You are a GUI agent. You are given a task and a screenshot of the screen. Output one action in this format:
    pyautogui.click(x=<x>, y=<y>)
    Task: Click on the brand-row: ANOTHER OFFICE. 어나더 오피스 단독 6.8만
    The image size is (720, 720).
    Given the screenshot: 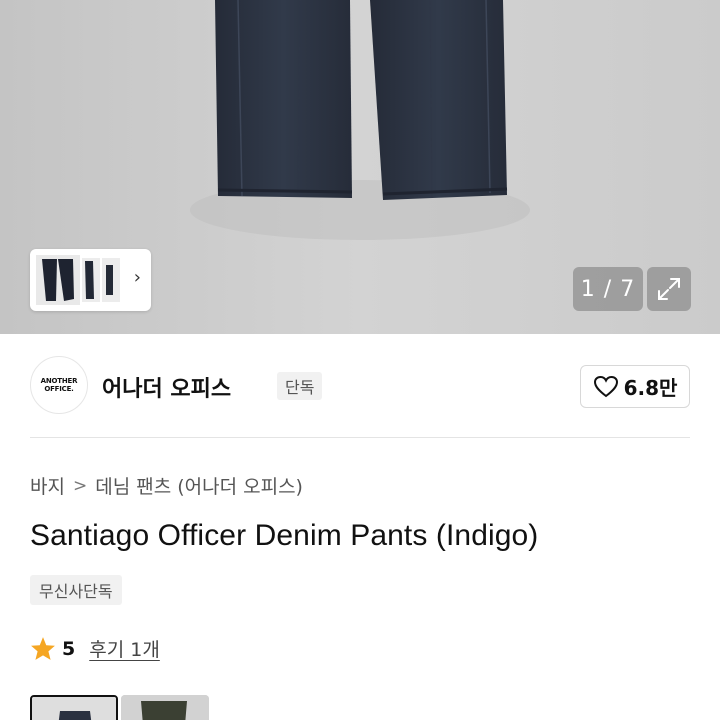 What is the action you would take?
    pyautogui.click(x=360, y=386)
    